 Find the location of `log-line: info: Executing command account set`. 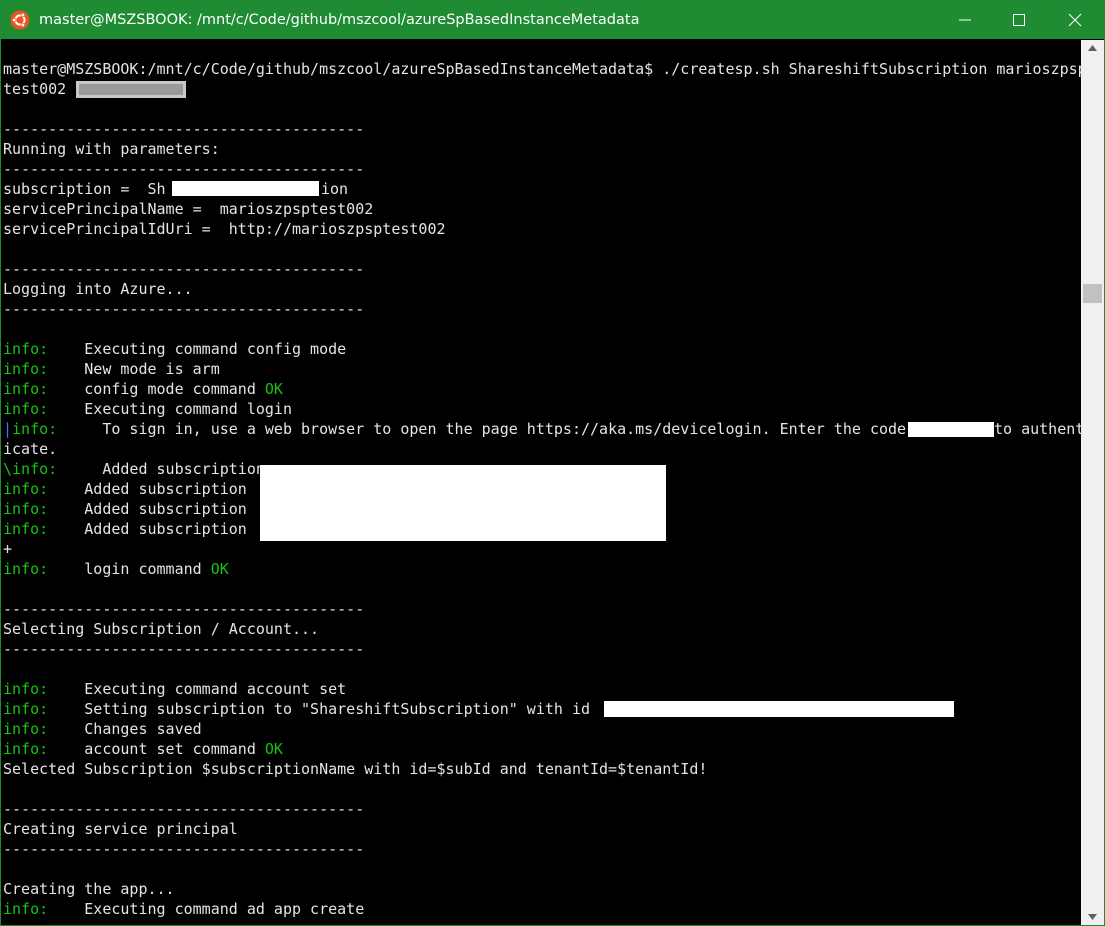

log-line: info: Executing command account set is located at coordinates (174, 689).